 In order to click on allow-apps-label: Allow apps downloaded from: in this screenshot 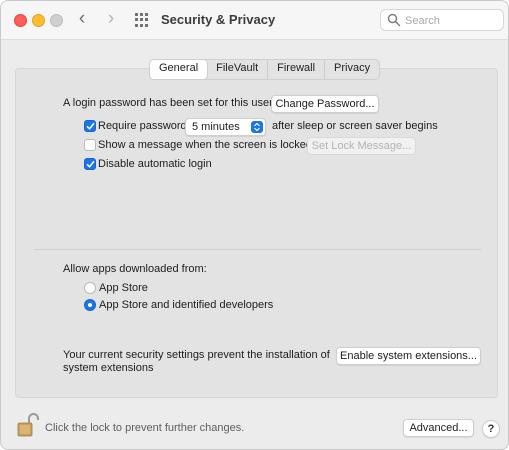, I will do `click(135, 269)`.